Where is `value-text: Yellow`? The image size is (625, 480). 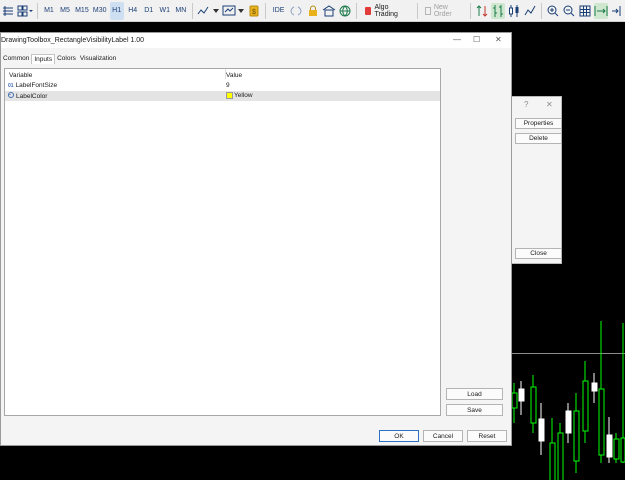 value-text: Yellow is located at coordinates (243, 95).